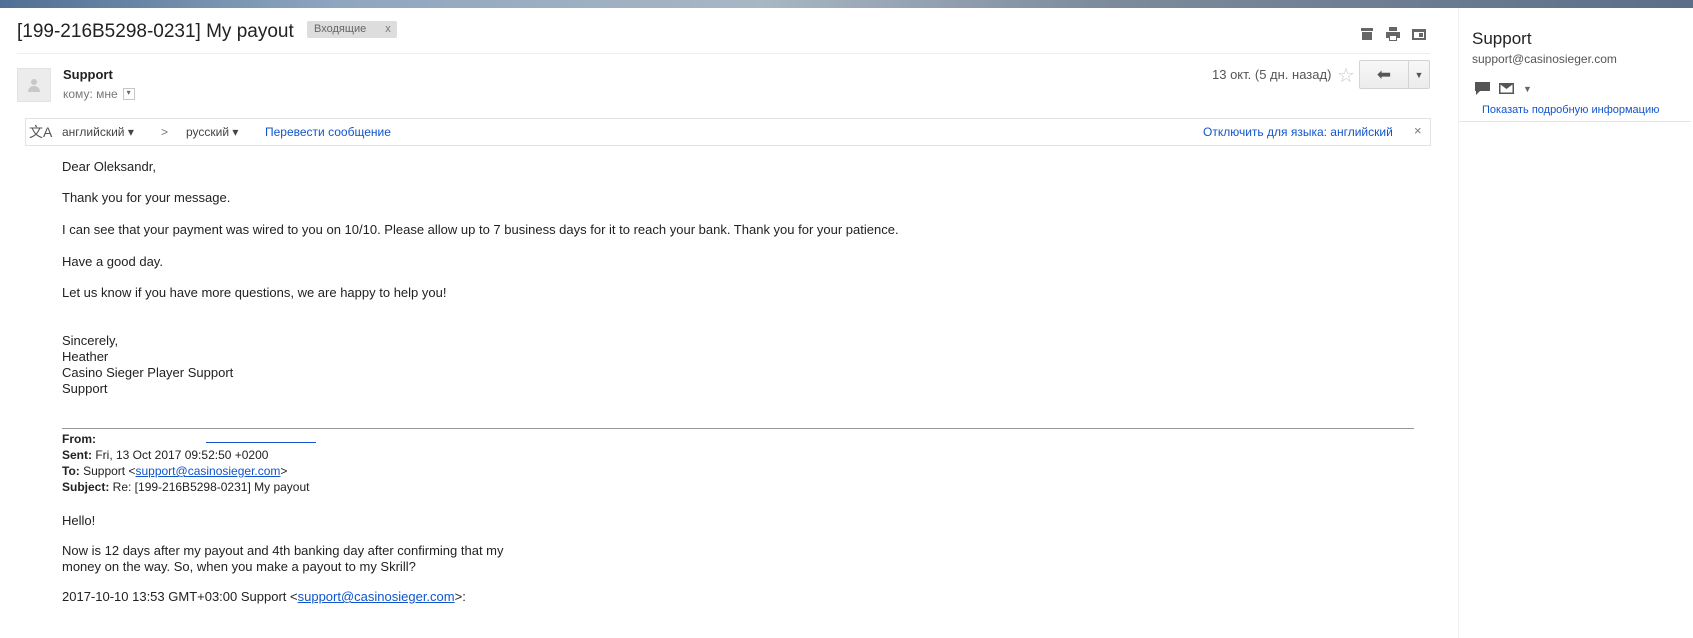  Describe the element at coordinates (1570, 110) in the screenshot. I see `show-details-link: Показать подробную информацию` at that location.